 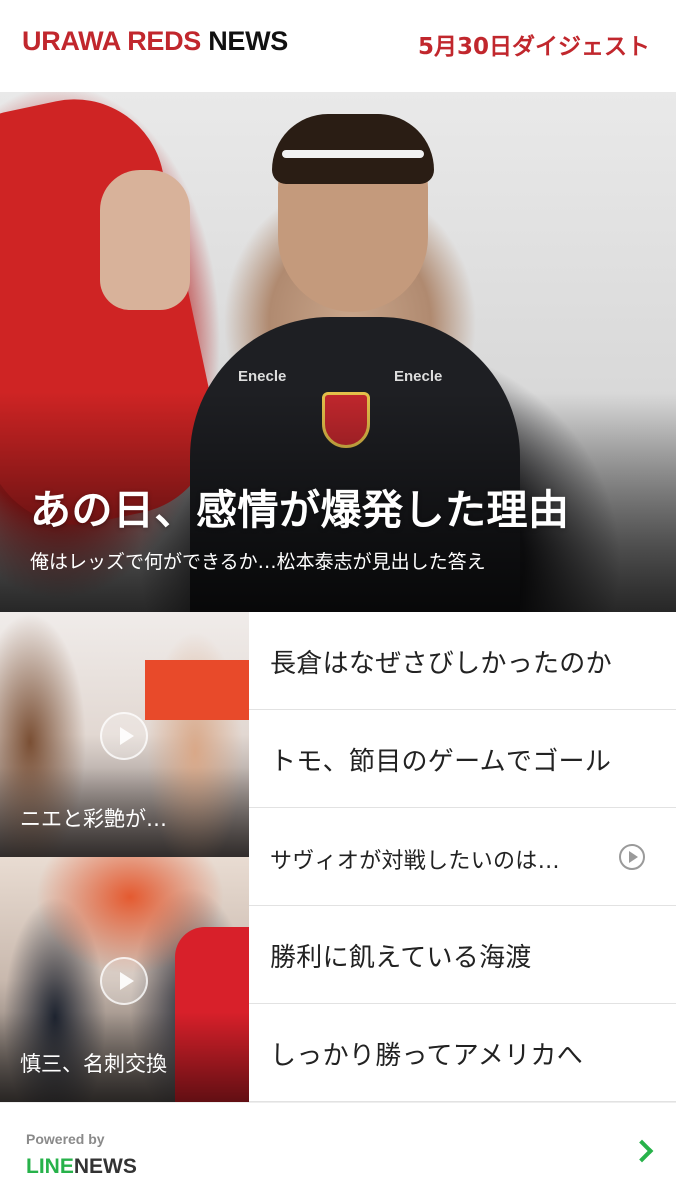 What do you see at coordinates (300, 510) in the screenshot?
I see `hero-title: あの日、感情が爆発した理由` at bounding box center [300, 510].